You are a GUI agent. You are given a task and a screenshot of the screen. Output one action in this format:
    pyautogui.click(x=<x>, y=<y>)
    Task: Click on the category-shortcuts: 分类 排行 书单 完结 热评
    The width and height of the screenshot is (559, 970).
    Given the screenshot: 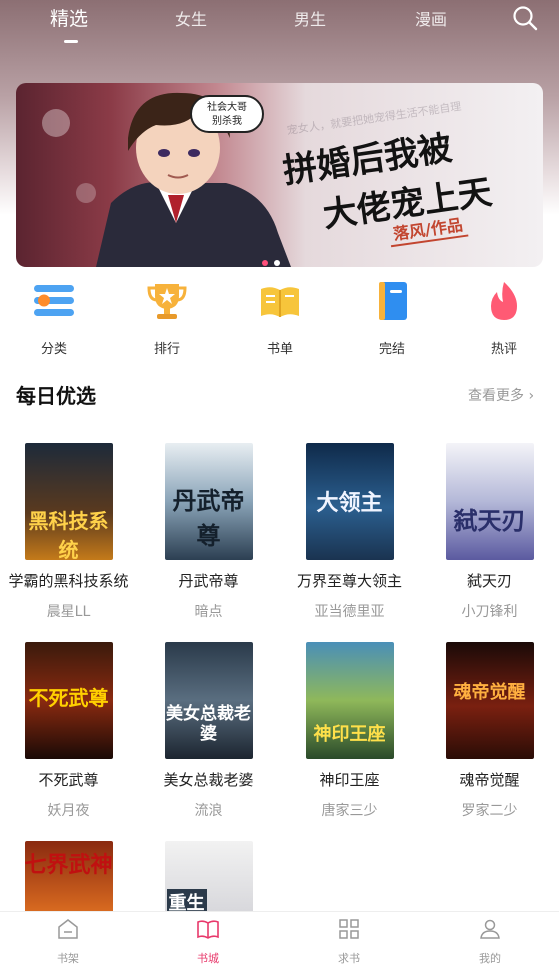 What is the action you would take?
    pyautogui.click(x=279, y=318)
    